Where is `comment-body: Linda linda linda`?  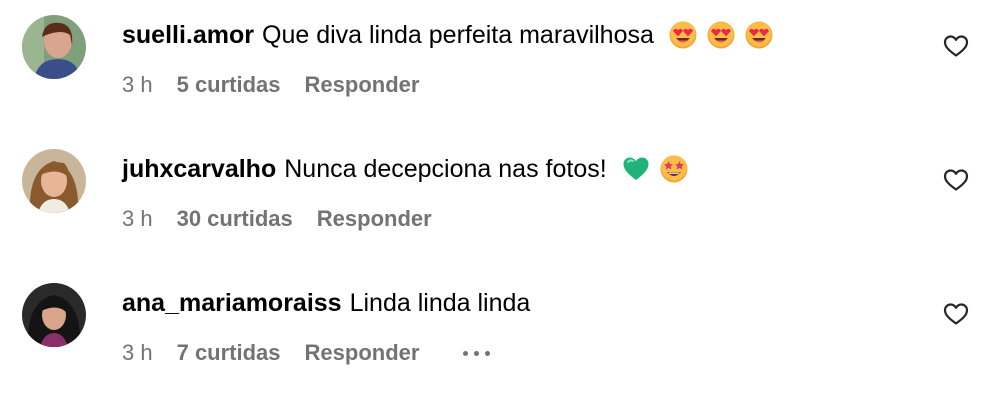
comment-body: Linda linda linda is located at coordinates (440, 303).